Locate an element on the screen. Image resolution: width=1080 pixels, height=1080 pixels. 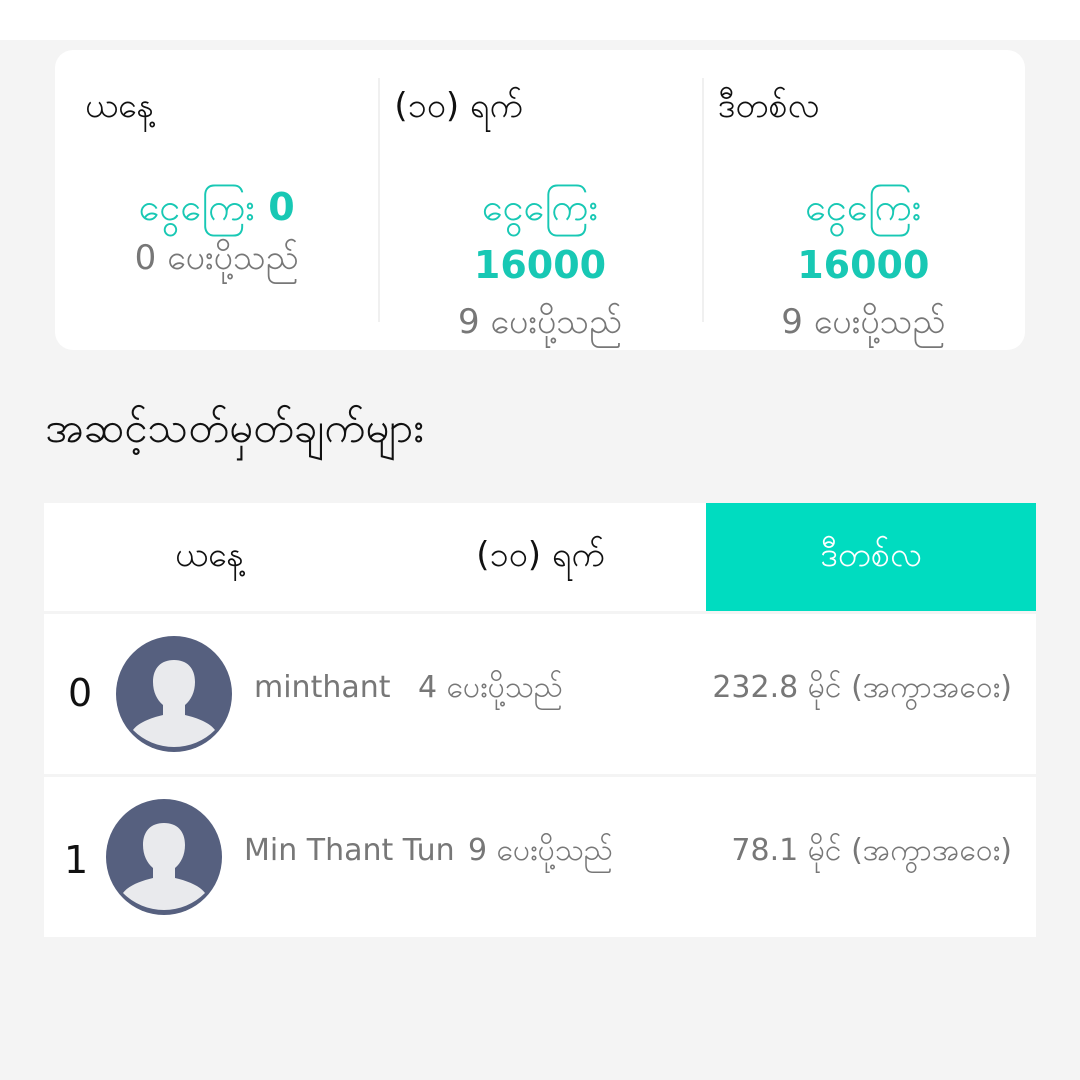
summary-this-month: ဒီတစ်လ ငွေကြေး 16000 9 ပေးပို့သည် is located at coordinates (863, 200).